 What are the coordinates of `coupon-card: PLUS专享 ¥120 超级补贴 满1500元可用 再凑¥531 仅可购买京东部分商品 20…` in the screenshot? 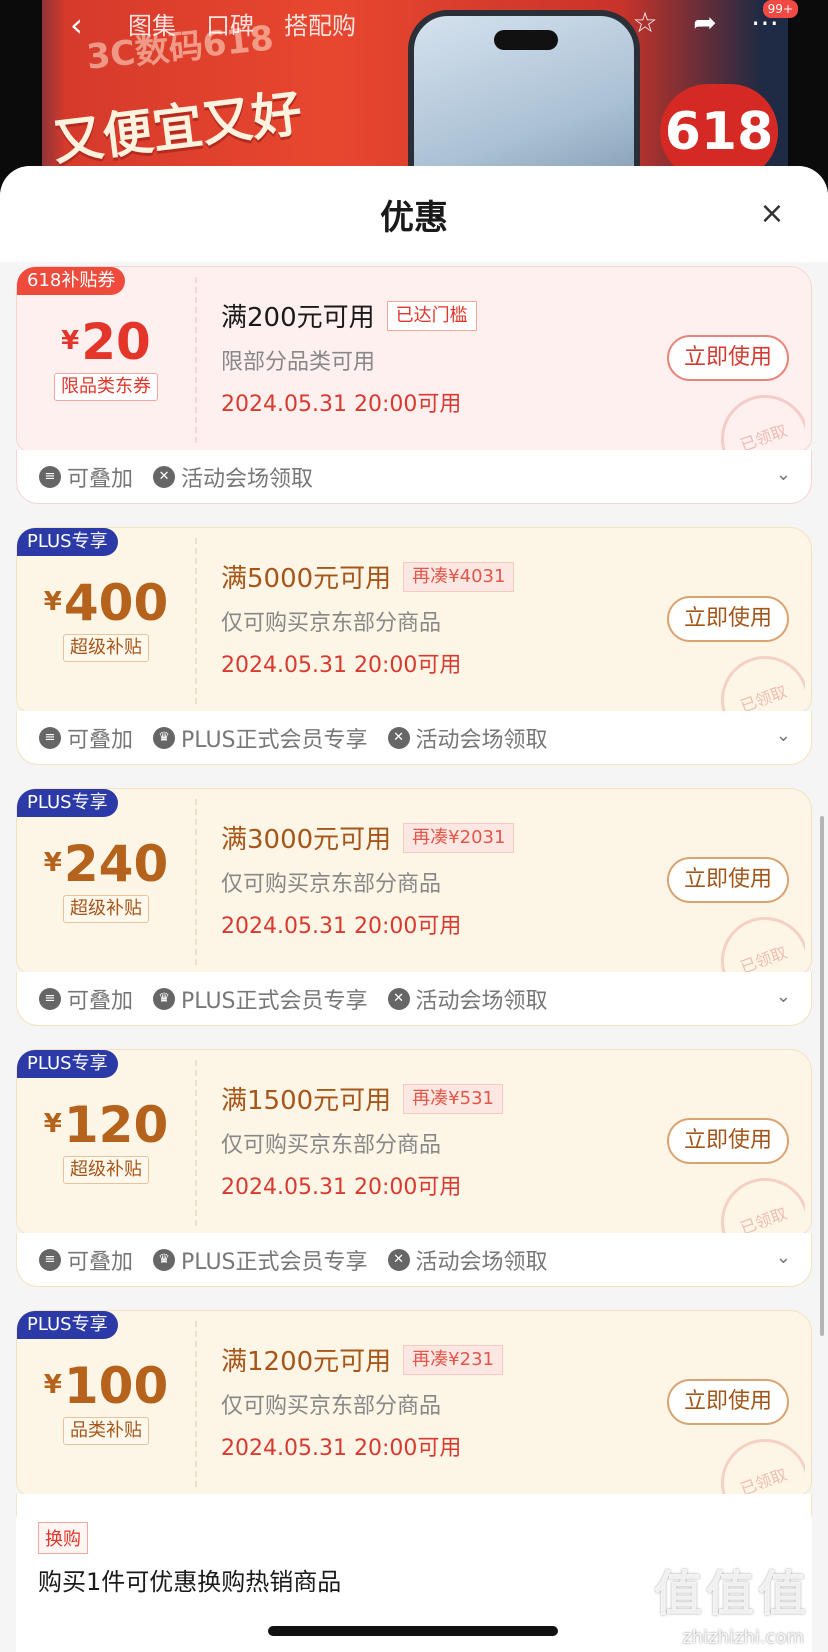 It's located at (414, 1168).